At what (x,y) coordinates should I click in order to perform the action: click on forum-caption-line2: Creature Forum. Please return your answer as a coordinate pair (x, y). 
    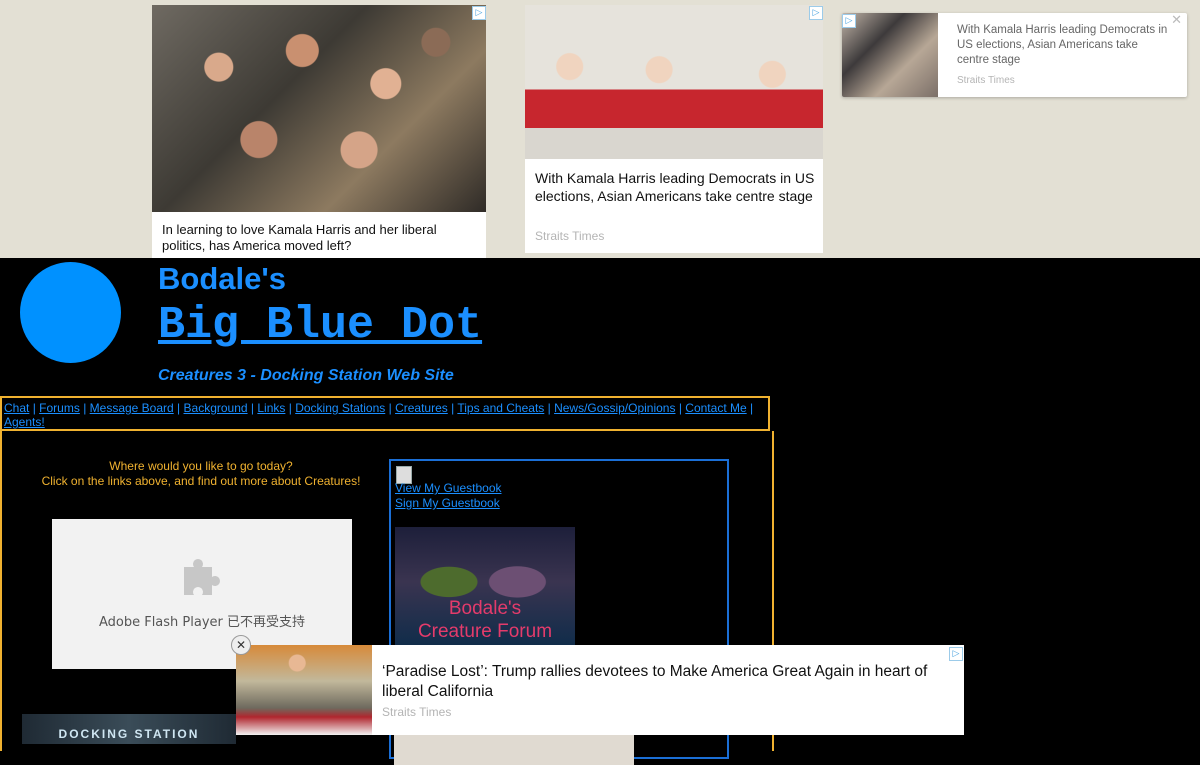
    Looking at the image, I should click on (485, 631).